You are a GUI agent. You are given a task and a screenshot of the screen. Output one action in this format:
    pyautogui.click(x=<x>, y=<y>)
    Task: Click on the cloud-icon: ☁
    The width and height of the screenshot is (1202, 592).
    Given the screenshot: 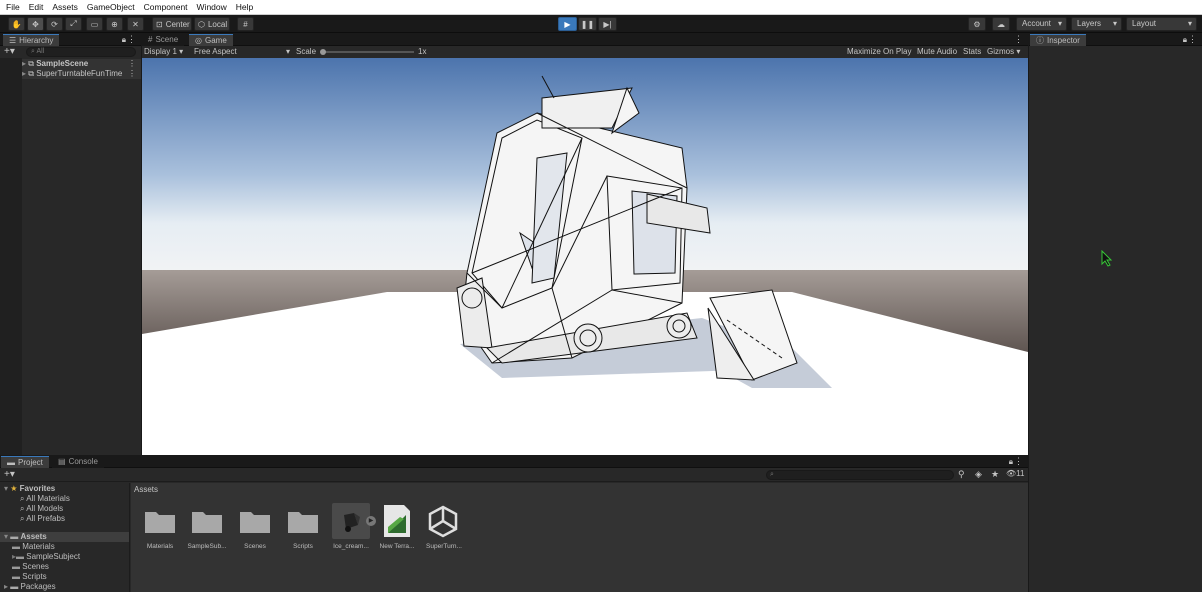 What is the action you would take?
    pyautogui.click(x=1001, y=24)
    